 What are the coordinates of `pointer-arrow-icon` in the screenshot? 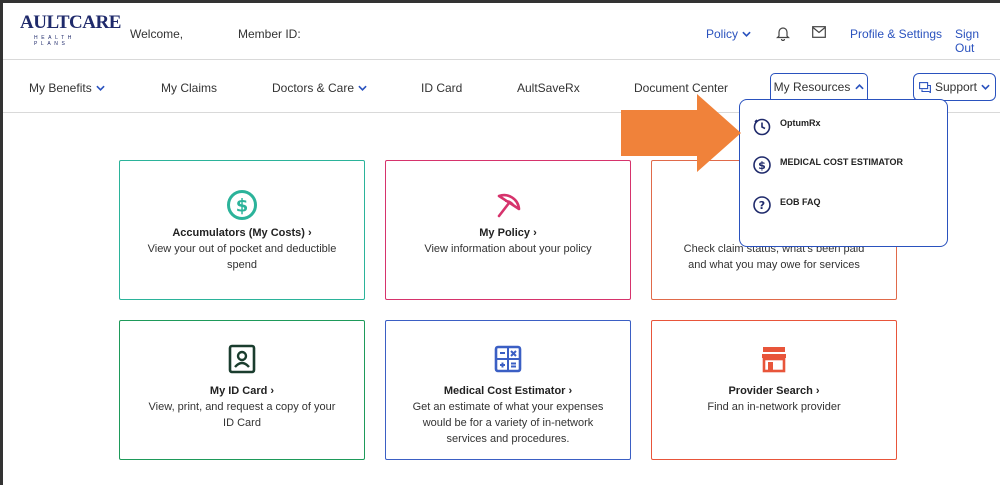 It's located at (681, 133).